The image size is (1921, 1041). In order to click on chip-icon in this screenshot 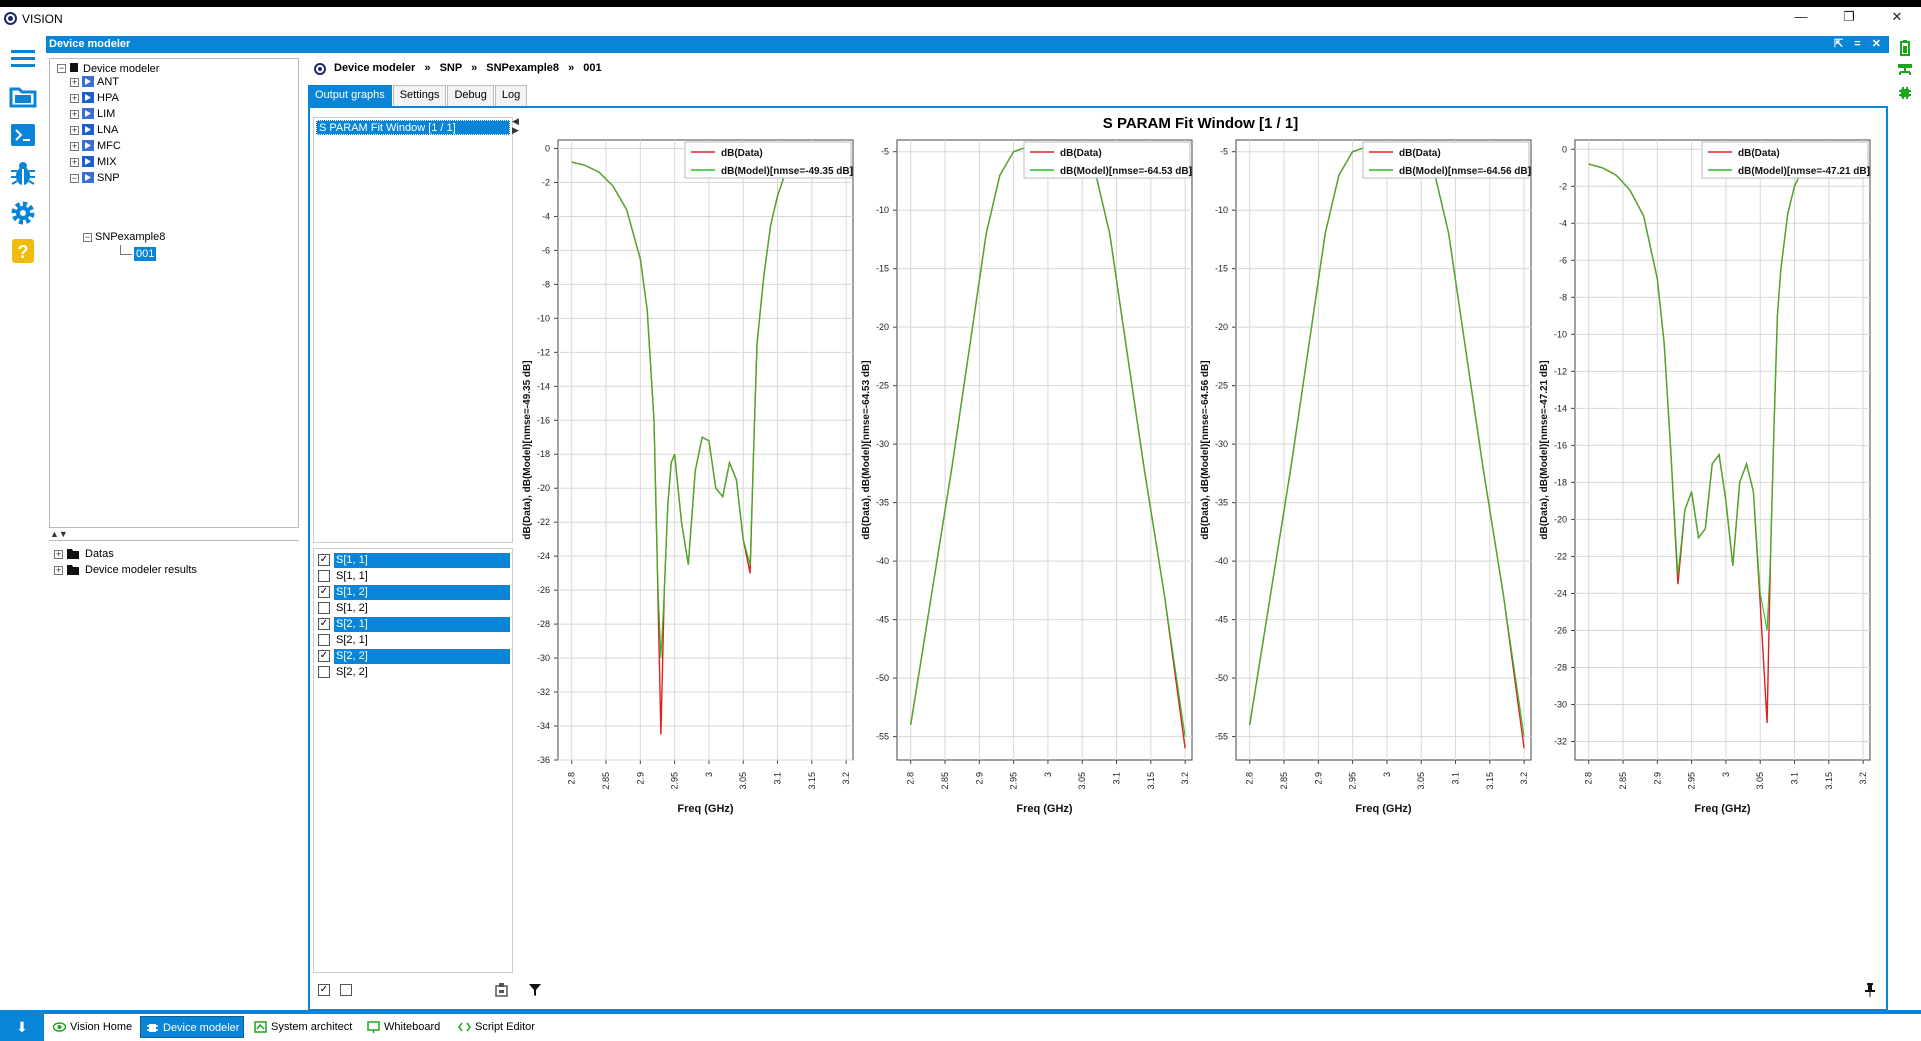, I will do `click(1905, 93)`.